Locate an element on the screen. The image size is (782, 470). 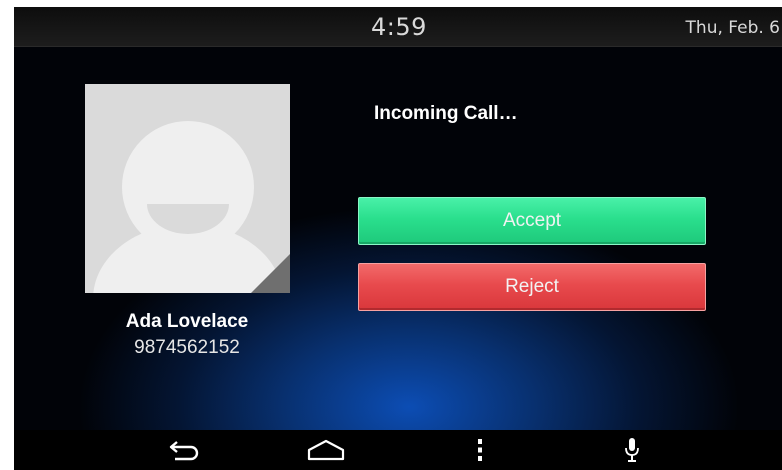
back-icon is located at coordinates (184, 451).